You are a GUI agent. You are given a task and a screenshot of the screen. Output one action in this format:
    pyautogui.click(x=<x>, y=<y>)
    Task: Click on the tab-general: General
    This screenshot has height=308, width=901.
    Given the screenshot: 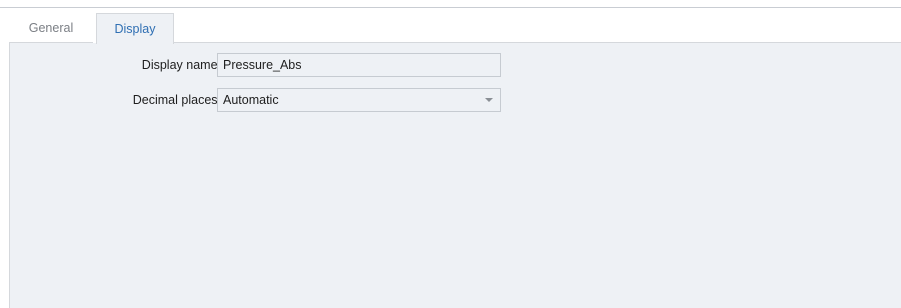 What is the action you would take?
    pyautogui.click(x=51, y=28)
    